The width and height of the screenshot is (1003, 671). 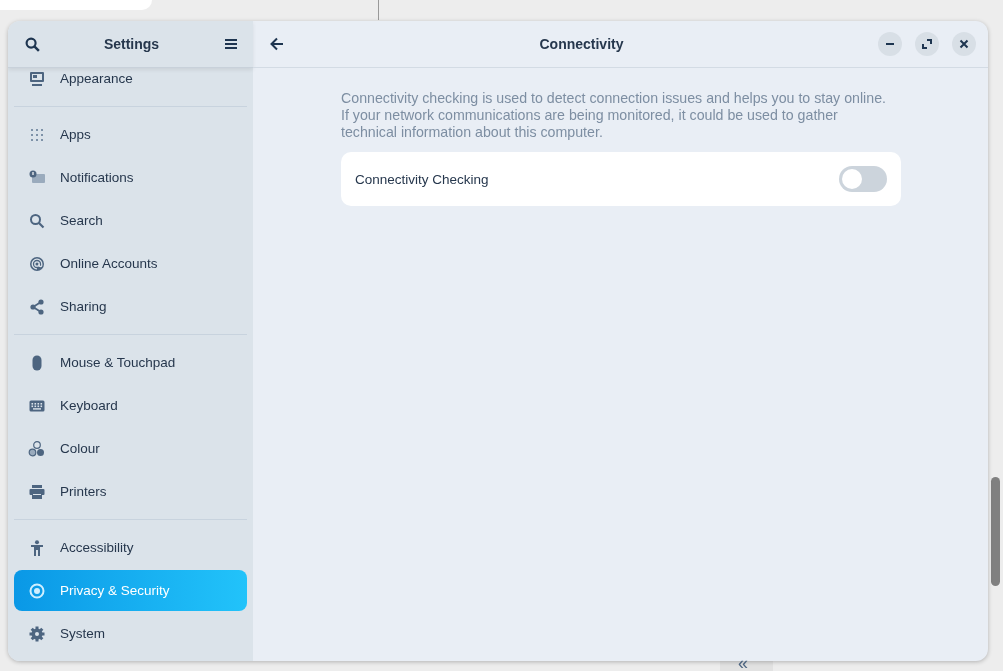 I want to click on at-sign-icon, so click(x=37, y=263).